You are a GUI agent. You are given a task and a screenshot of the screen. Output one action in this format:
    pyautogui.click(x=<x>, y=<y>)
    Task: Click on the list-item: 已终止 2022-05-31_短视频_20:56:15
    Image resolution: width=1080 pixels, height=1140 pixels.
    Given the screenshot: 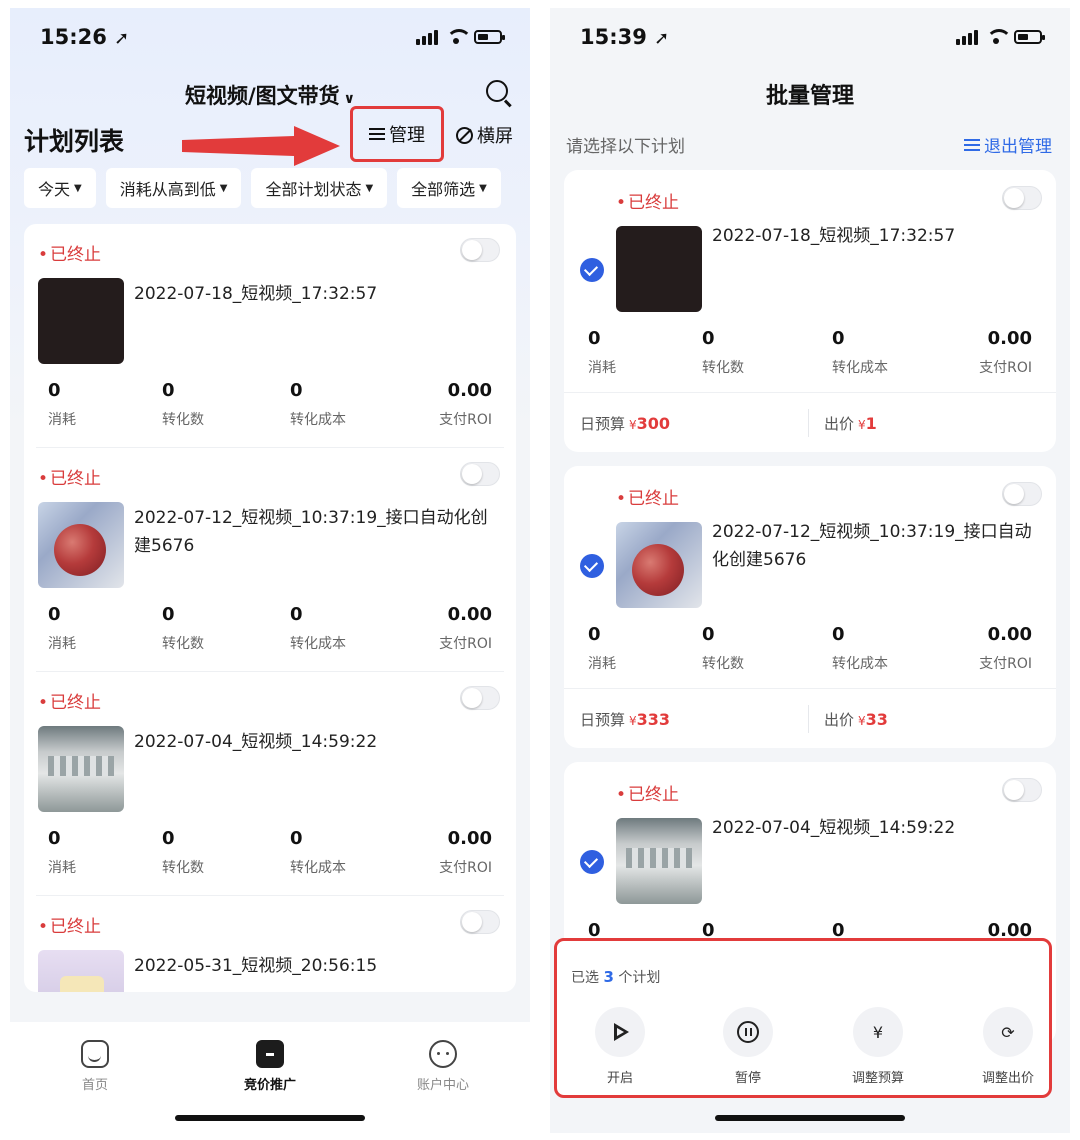 What is the action you would take?
    pyautogui.click(x=270, y=944)
    